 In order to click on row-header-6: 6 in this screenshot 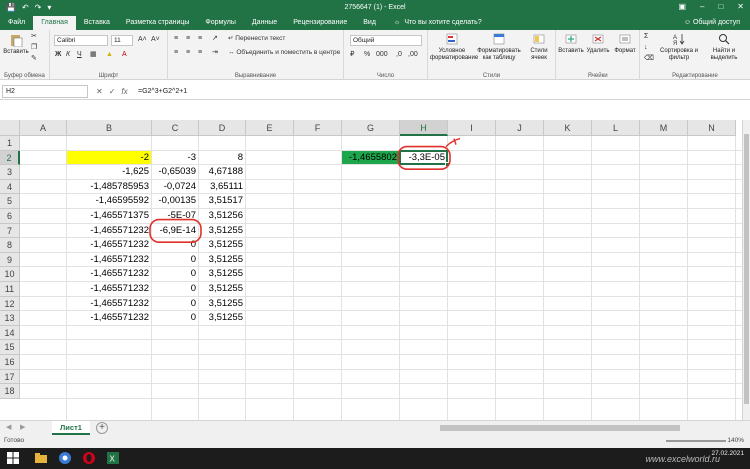, I will do `click(10, 216)`.